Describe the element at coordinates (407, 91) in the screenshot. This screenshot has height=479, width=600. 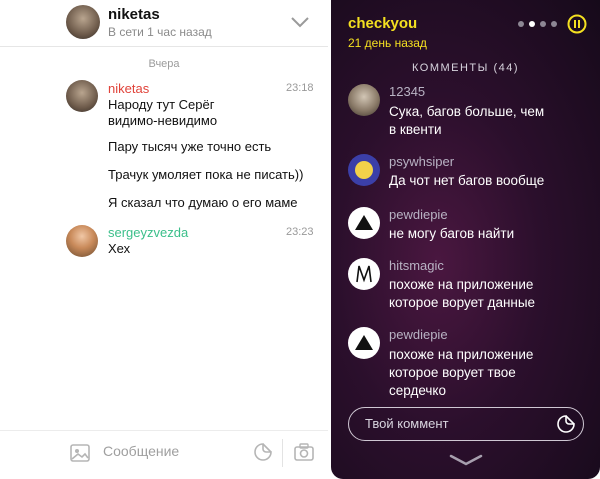
I see `comment-author: 12345` at that location.